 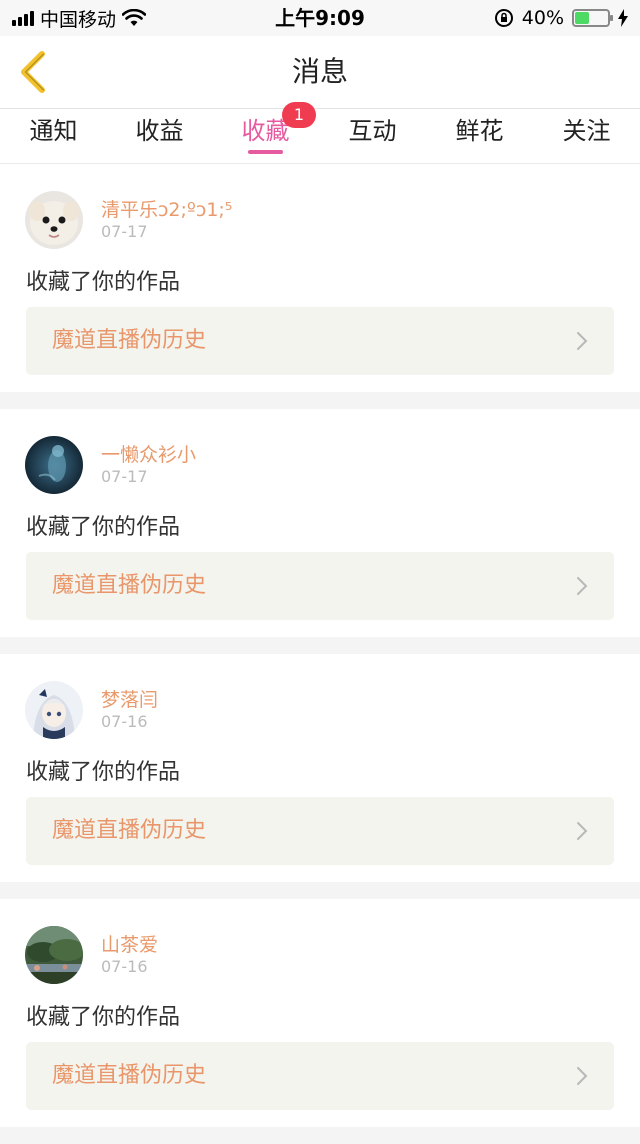 What do you see at coordinates (159, 131) in the screenshot?
I see `tab-label: 收益` at bounding box center [159, 131].